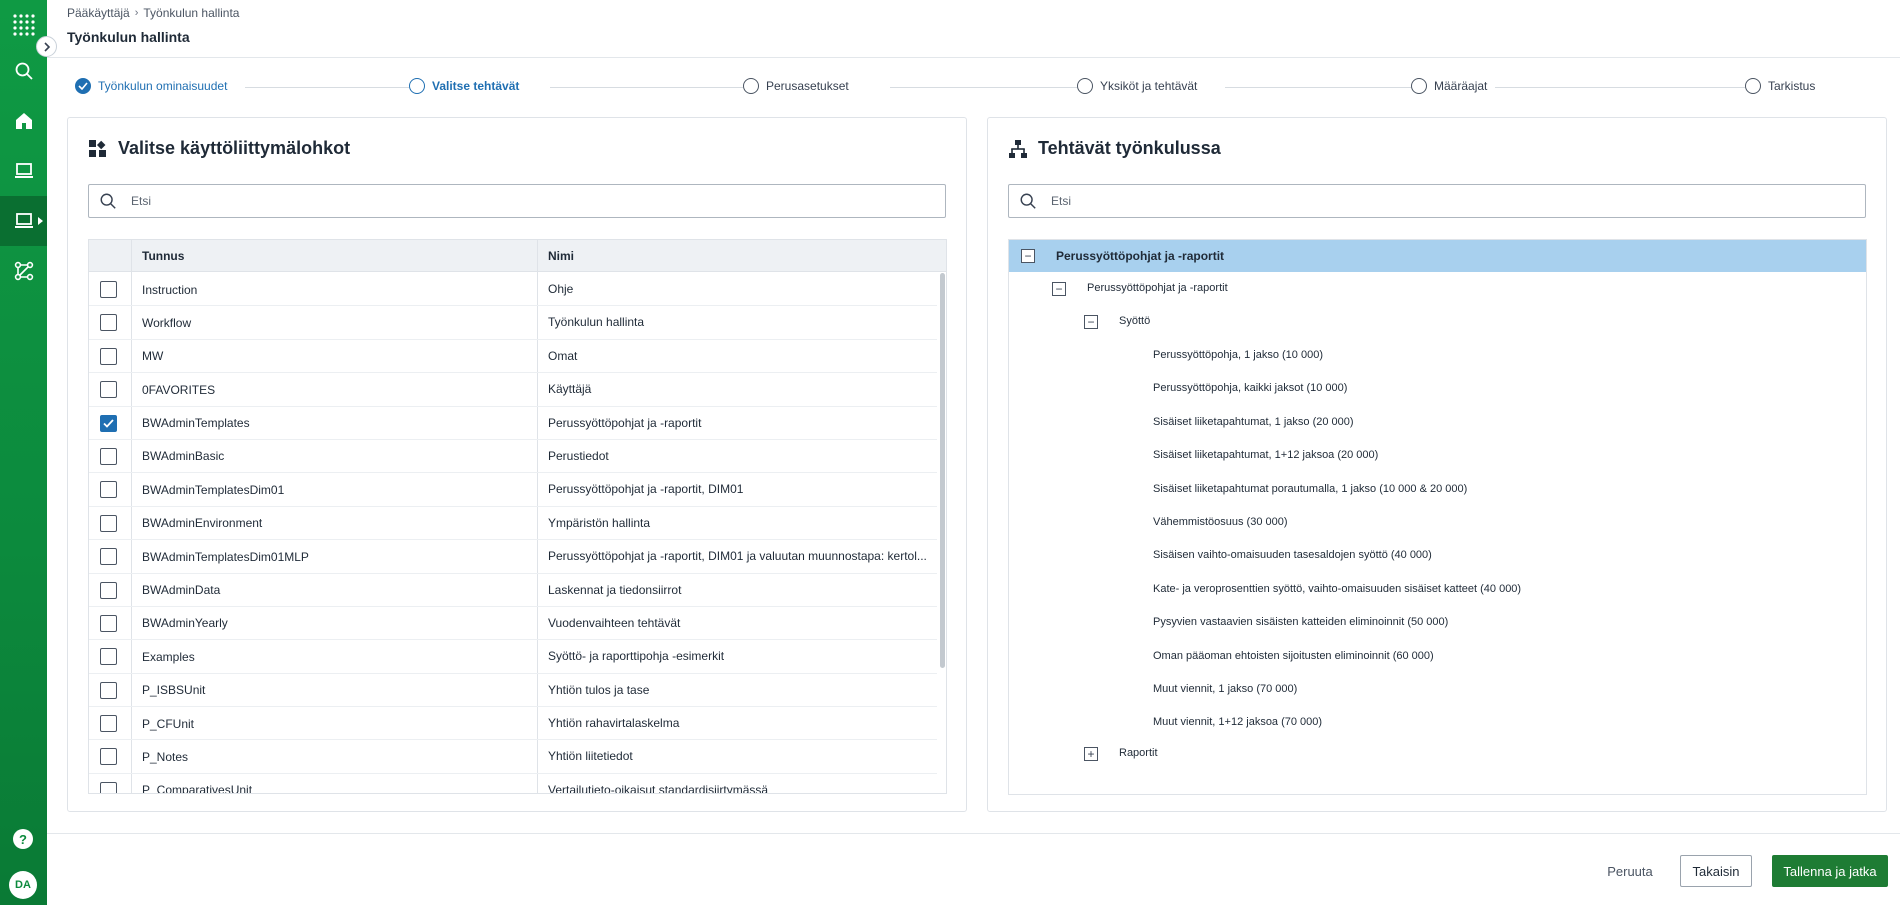 Image resolution: width=1900 pixels, height=905 pixels. I want to click on back-button: Takaisin, so click(1716, 871).